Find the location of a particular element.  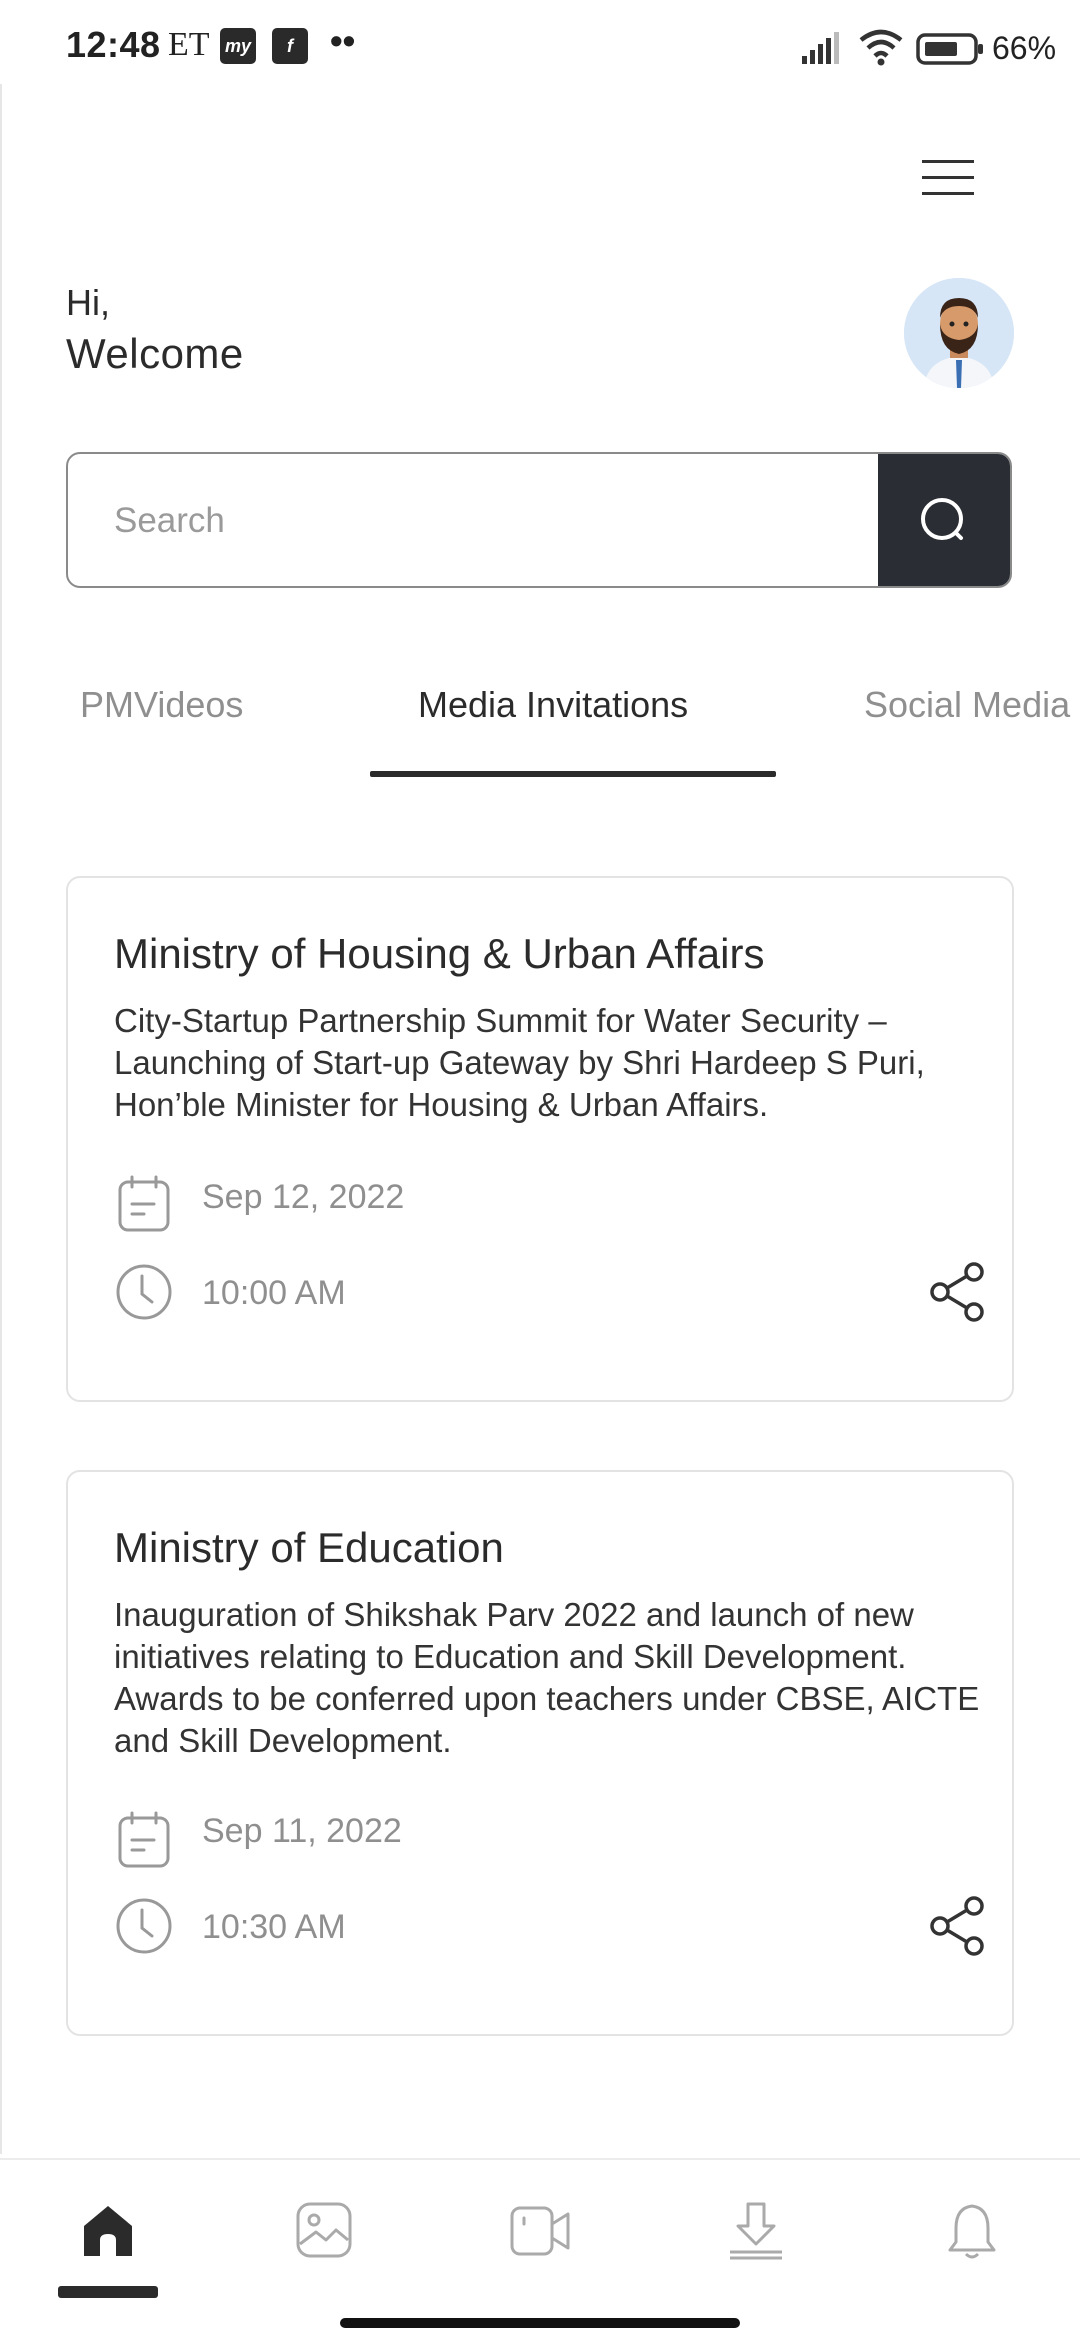

greeting-welcome: Welcome is located at coordinates (155, 353).